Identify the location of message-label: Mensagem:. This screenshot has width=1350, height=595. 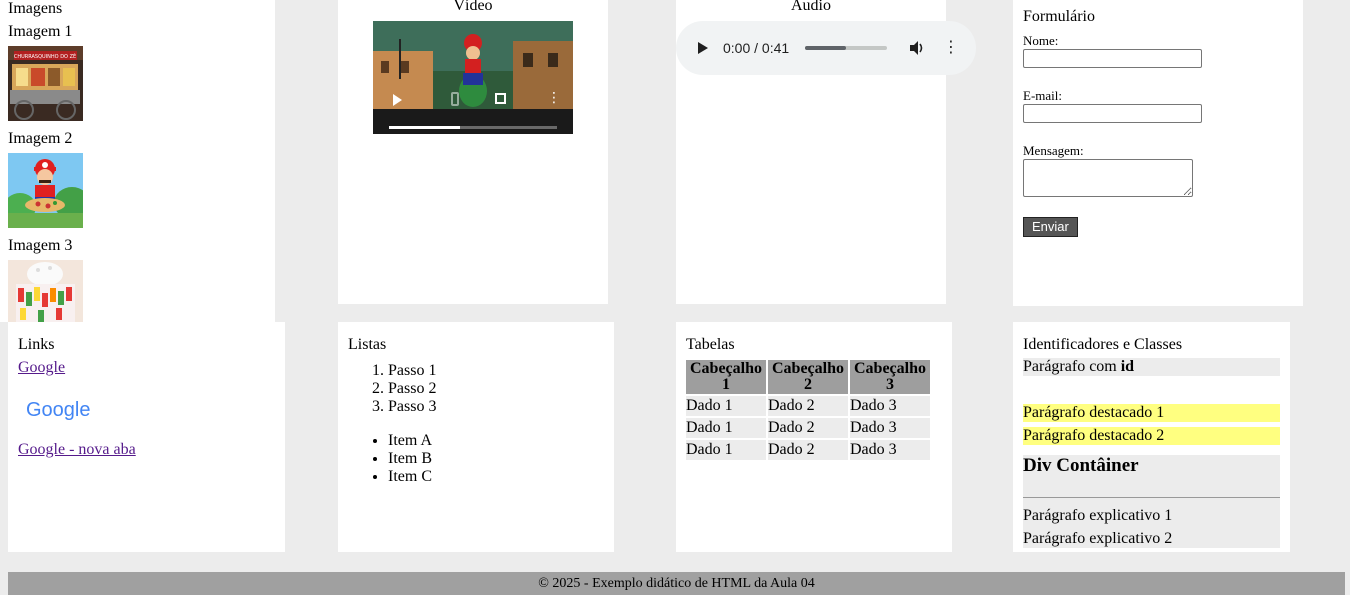
(1053, 150).